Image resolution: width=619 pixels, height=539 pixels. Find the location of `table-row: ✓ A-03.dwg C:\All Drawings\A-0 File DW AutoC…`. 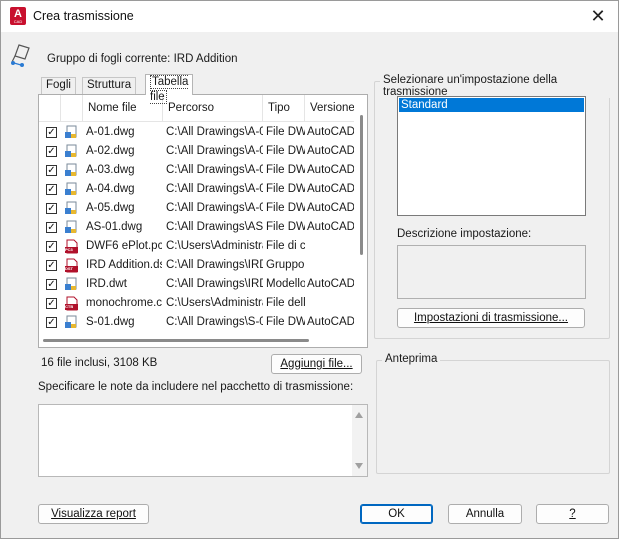

table-row: ✓ A-03.dwg C:\All Drawings\A-0 File DW AutoC… is located at coordinates (197, 170).